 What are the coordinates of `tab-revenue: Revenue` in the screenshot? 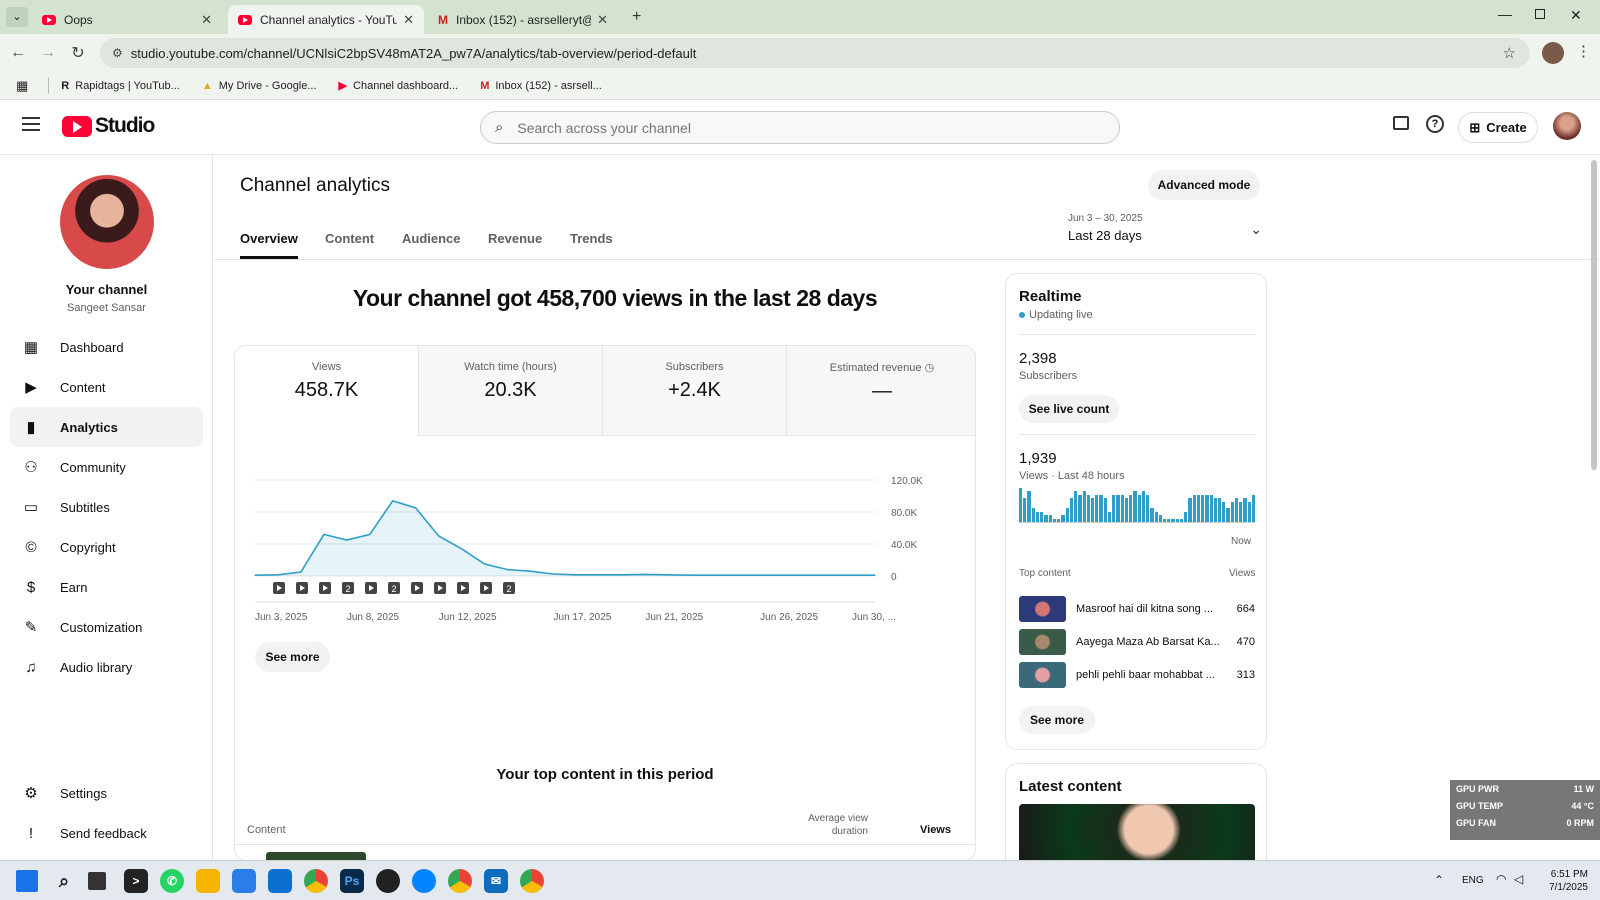 It's located at (515, 238).